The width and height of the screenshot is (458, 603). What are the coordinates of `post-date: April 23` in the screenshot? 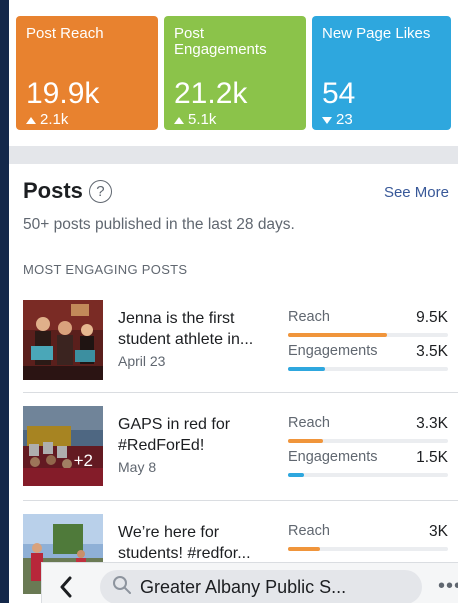 It's located at (142, 361).